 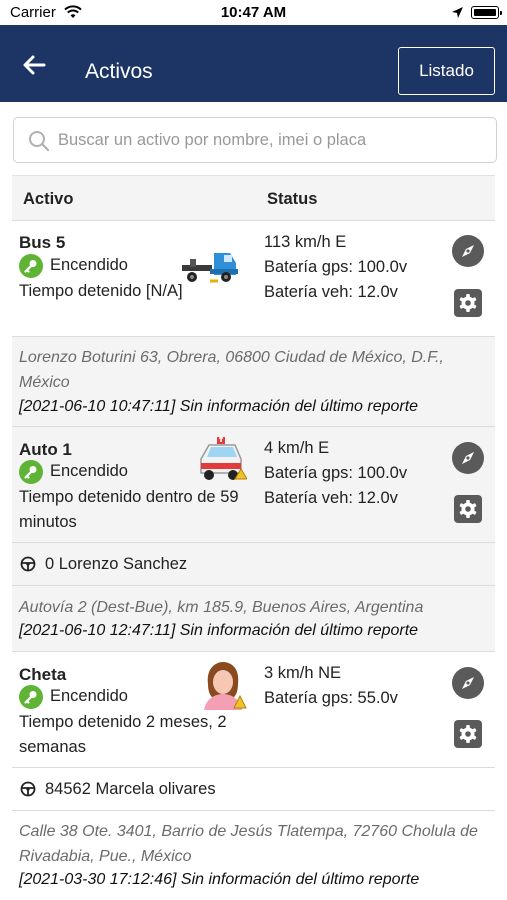 What do you see at coordinates (43, 674) in the screenshot?
I see `asset-name: Cheta` at bounding box center [43, 674].